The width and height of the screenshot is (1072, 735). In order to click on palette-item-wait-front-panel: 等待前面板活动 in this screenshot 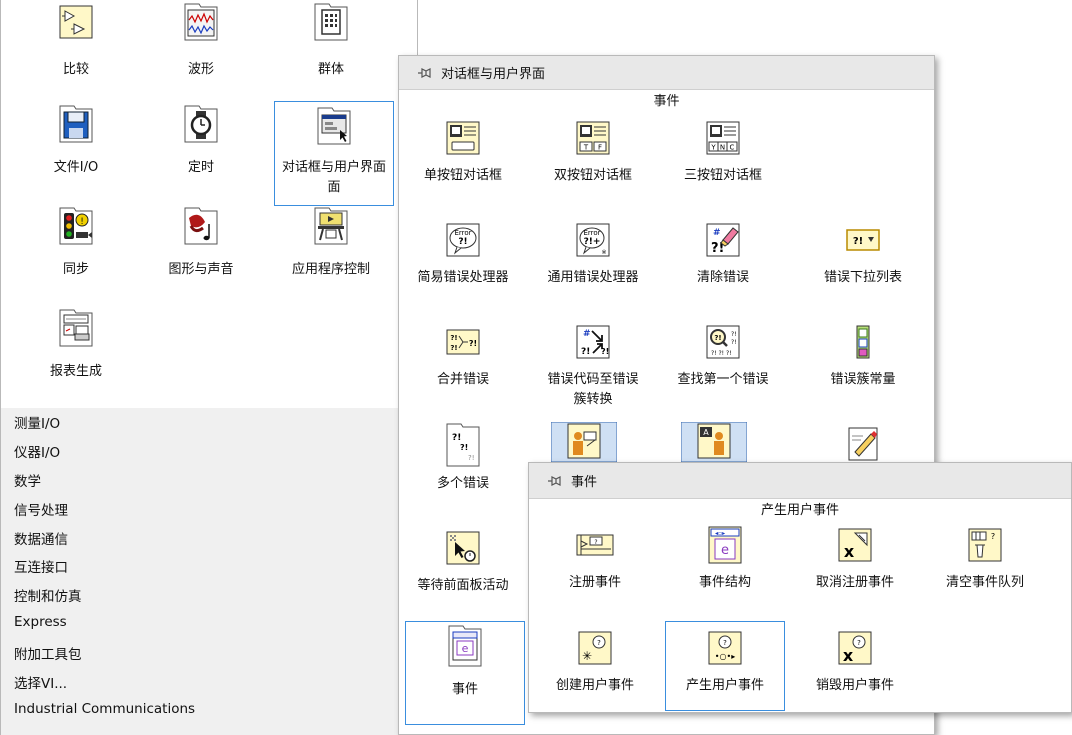, I will do `click(463, 561)`.